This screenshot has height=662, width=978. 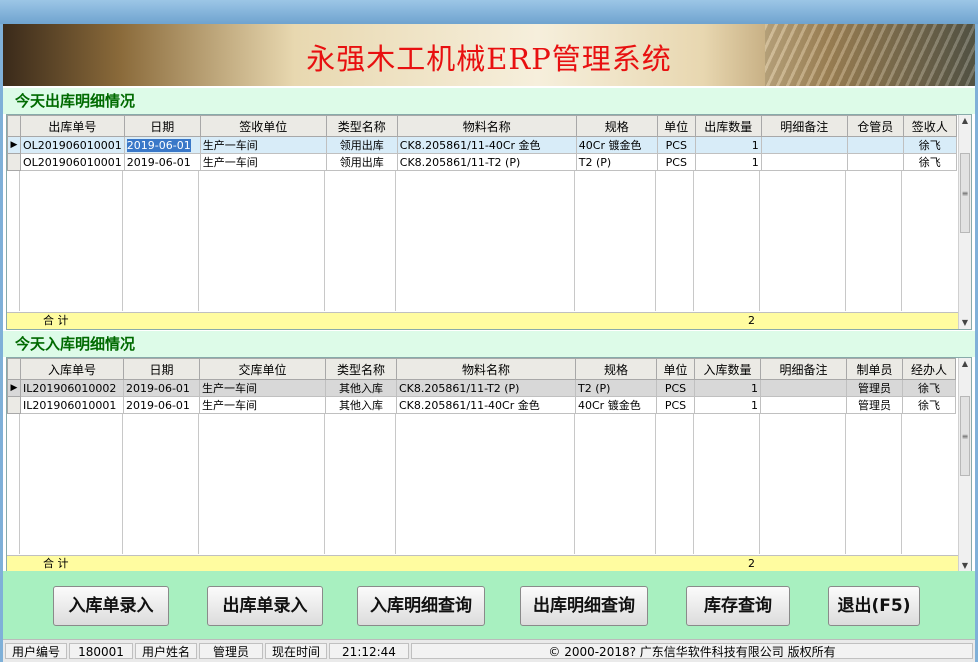 I want to click on outbound-scrollbar: ▲ ≡ ▼, so click(x=964, y=222).